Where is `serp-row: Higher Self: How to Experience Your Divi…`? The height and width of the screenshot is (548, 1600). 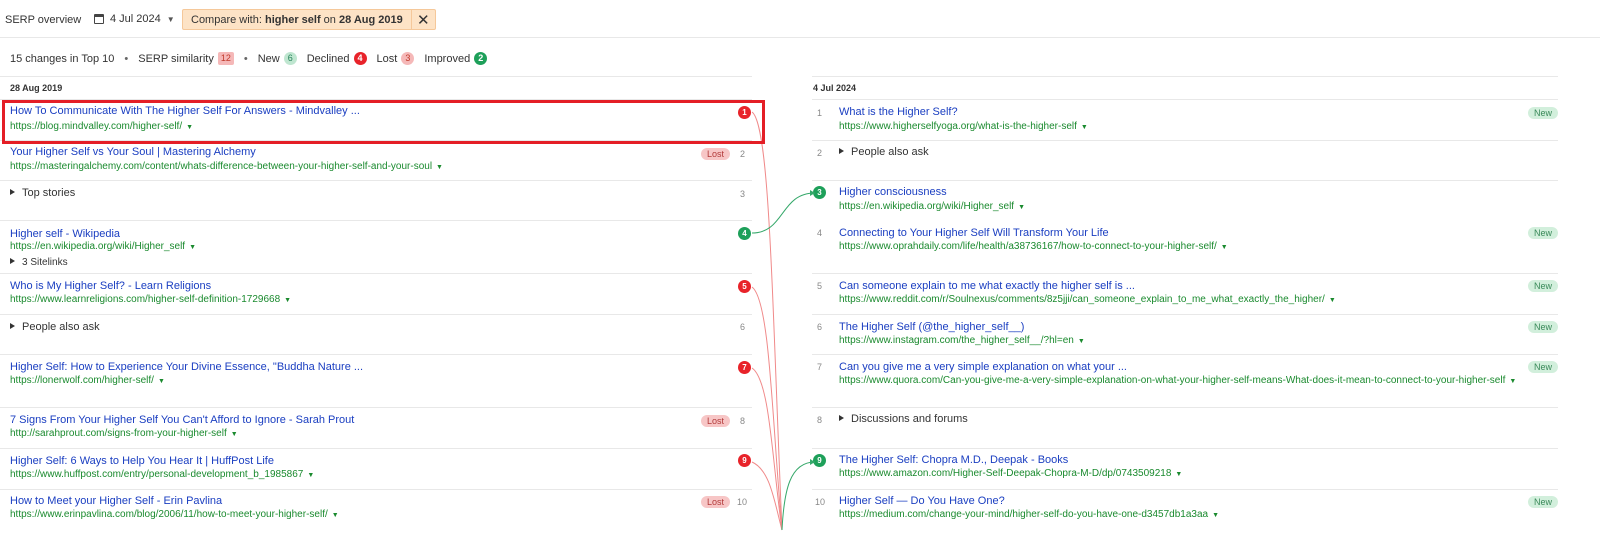 serp-row: Higher Self: How to Experience Your Divi… is located at coordinates (376, 381).